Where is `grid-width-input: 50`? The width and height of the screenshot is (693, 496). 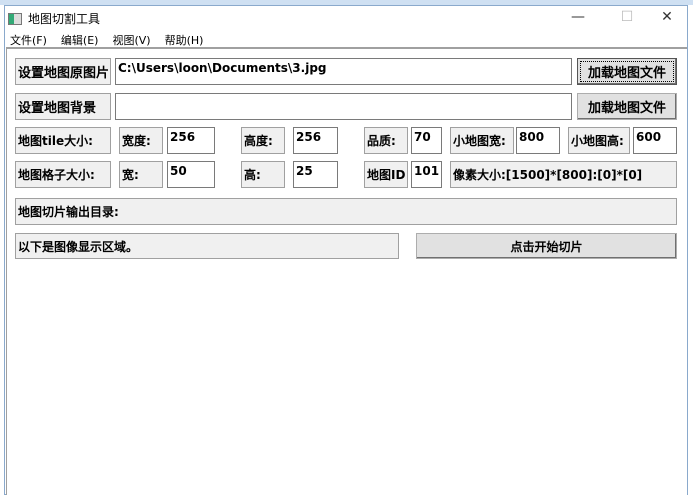 grid-width-input: 50 is located at coordinates (191, 174).